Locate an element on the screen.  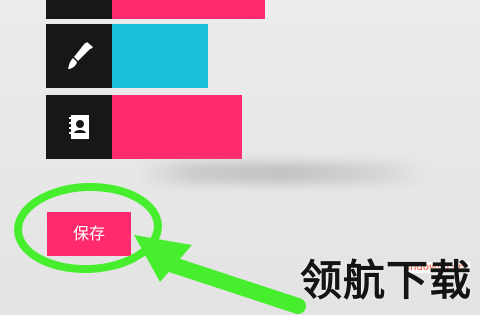
blurred-text-placeholder is located at coordinates (283, 173).